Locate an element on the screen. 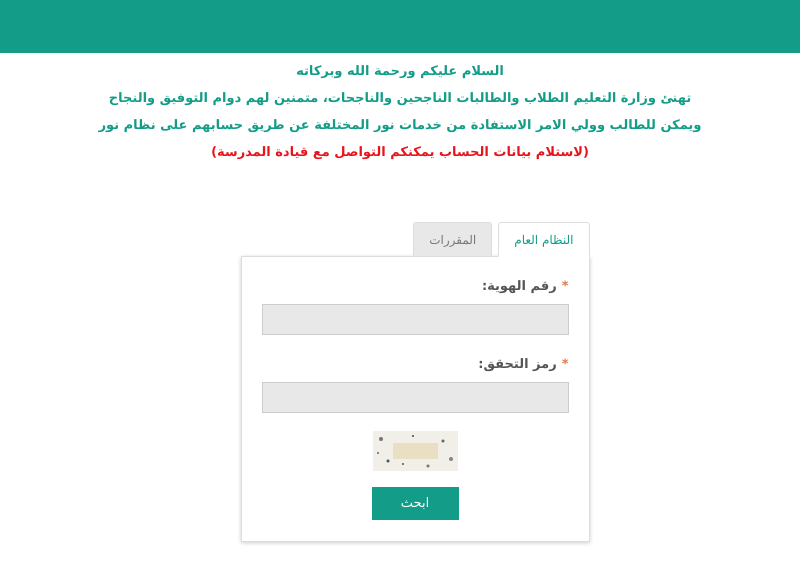 This screenshot has height=568, width=800. field-label: رمز التحقق: is located at coordinates (517, 364).